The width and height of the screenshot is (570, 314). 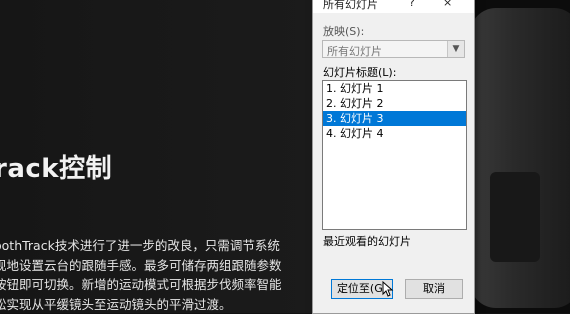 I want to click on dialog-titlebar: 所有幻灯片 ? ×, so click(x=393, y=6).